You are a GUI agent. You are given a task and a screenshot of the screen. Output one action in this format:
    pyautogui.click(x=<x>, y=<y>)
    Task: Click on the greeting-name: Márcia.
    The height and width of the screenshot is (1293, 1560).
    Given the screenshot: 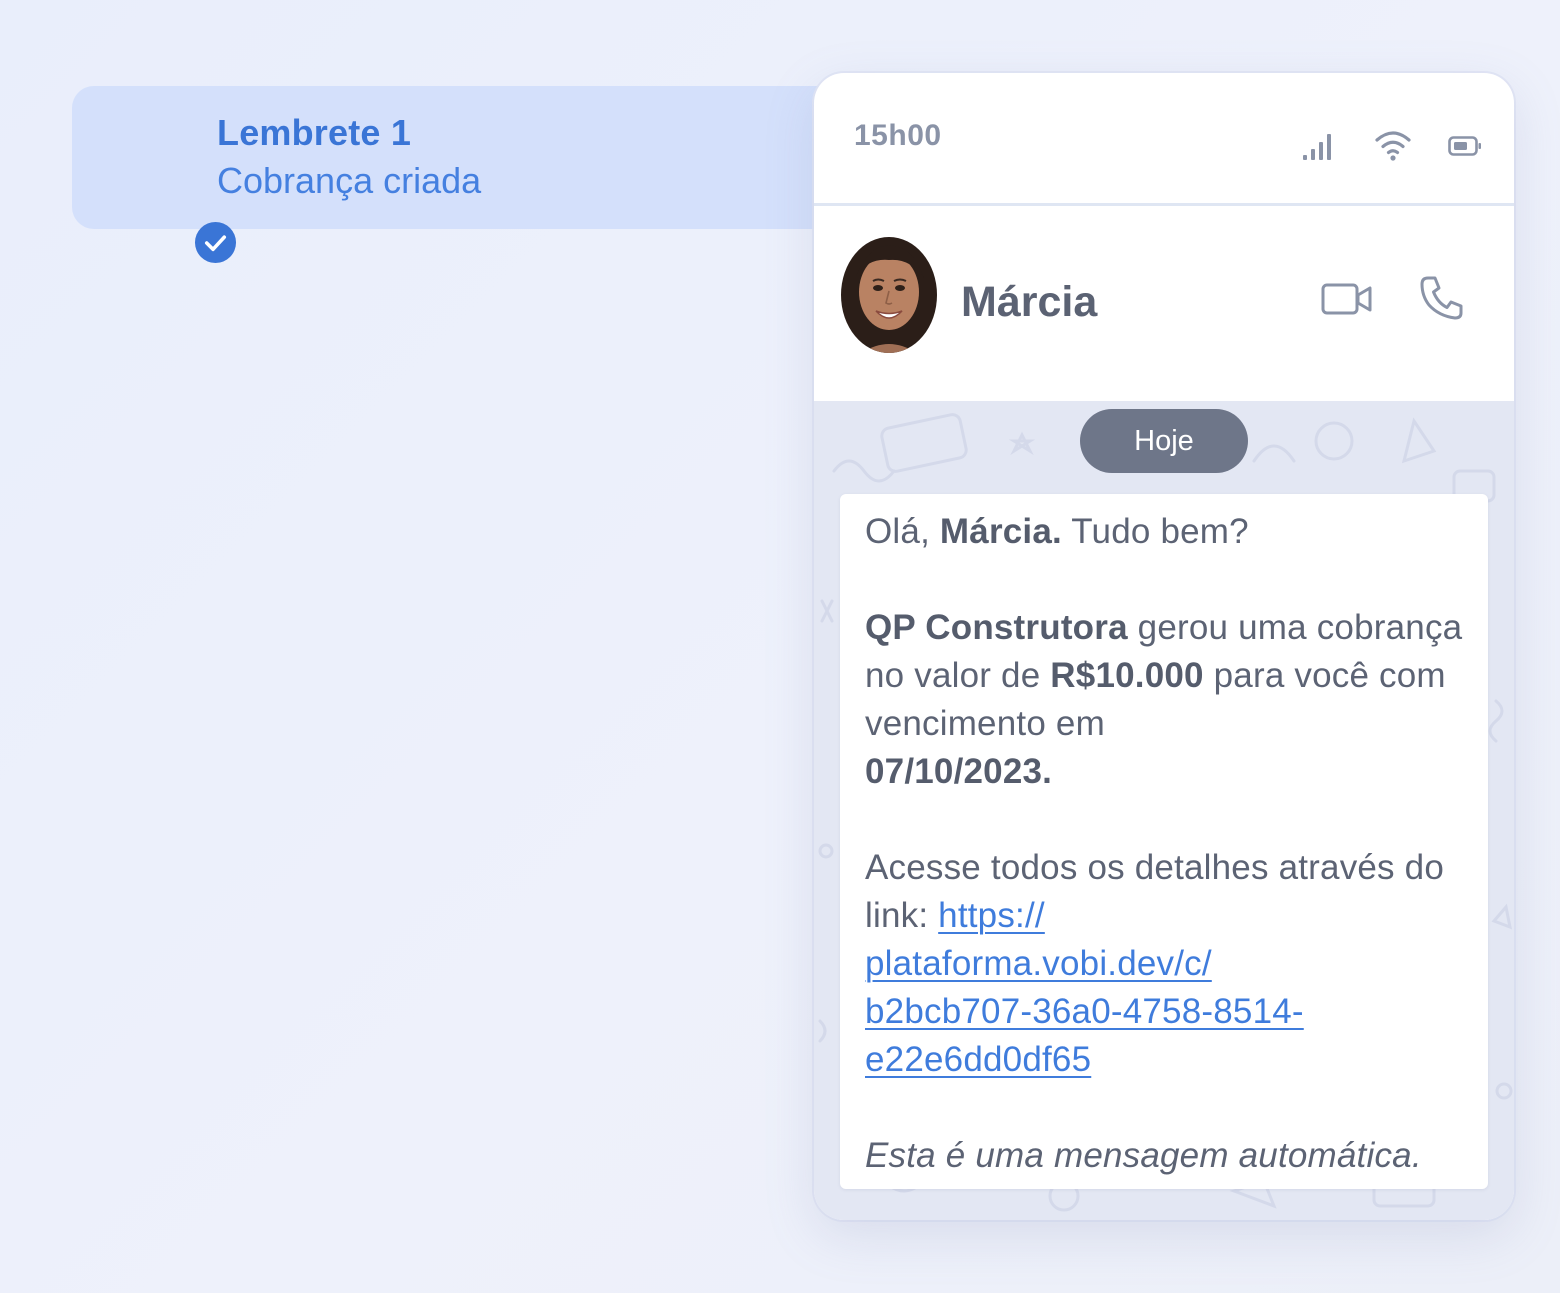 What is the action you would take?
    pyautogui.click(x=1000, y=531)
    